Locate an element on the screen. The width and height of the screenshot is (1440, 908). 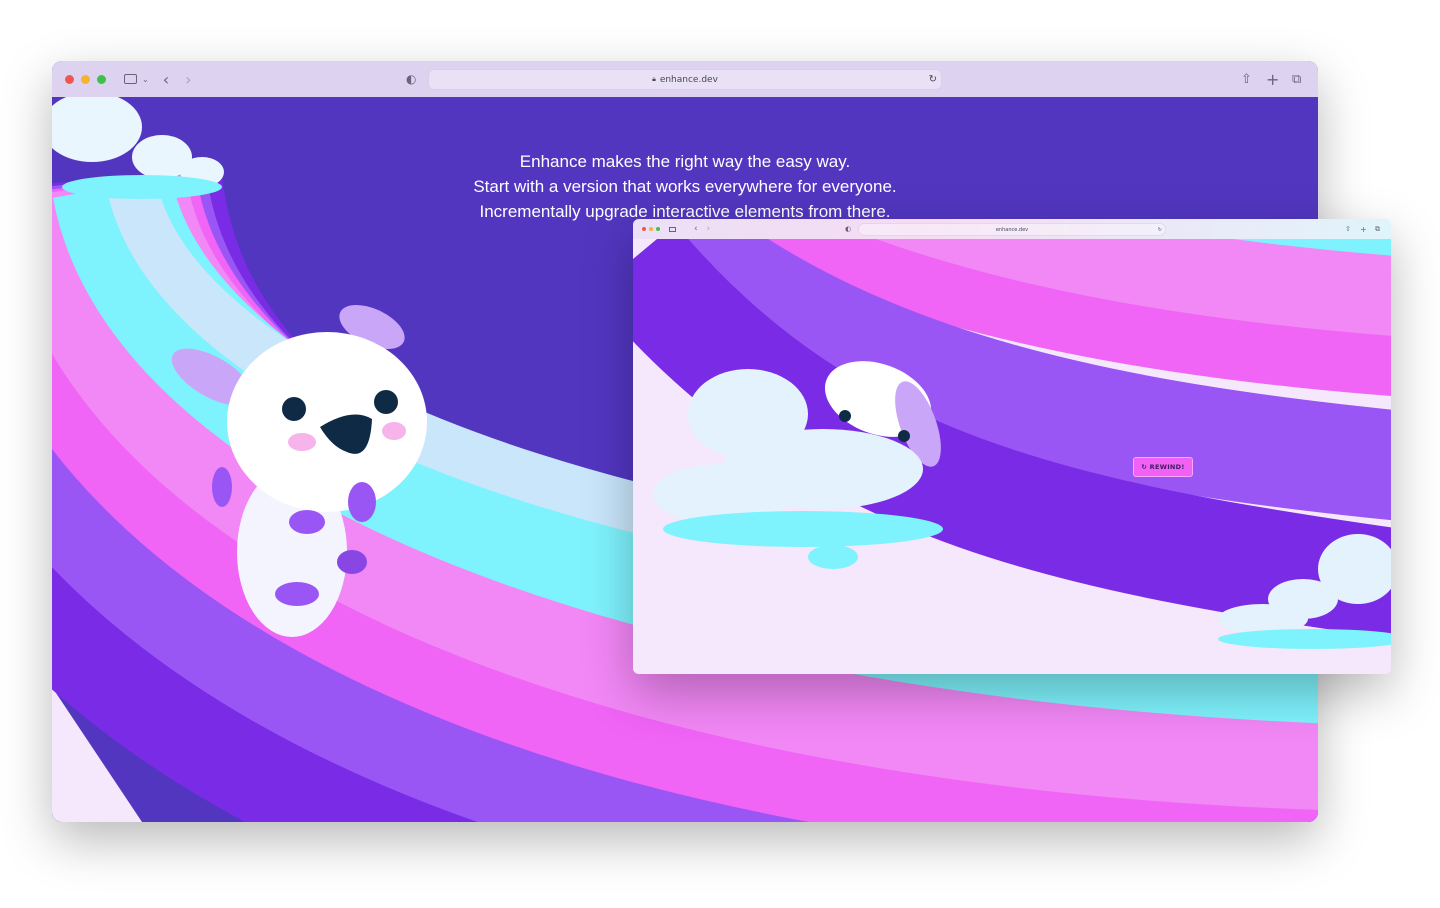
browser-toolbar: ⌄ ‹ › ◐ 🔒︎ enhance.dev ↻ ⇧ + ⧉ is located at coordinates (685, 79).